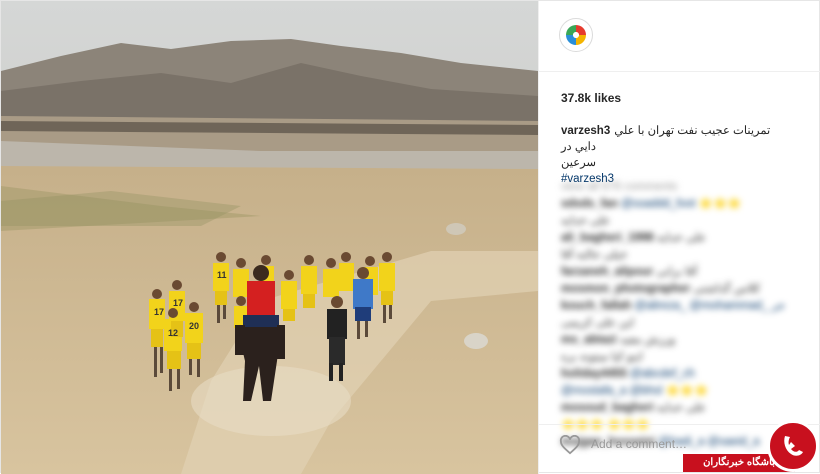  What do you see at coordinates (607, 238) in the screenshot?
I see `comment-username: ali_bagheri_1998` at bounding box center [607, 238].